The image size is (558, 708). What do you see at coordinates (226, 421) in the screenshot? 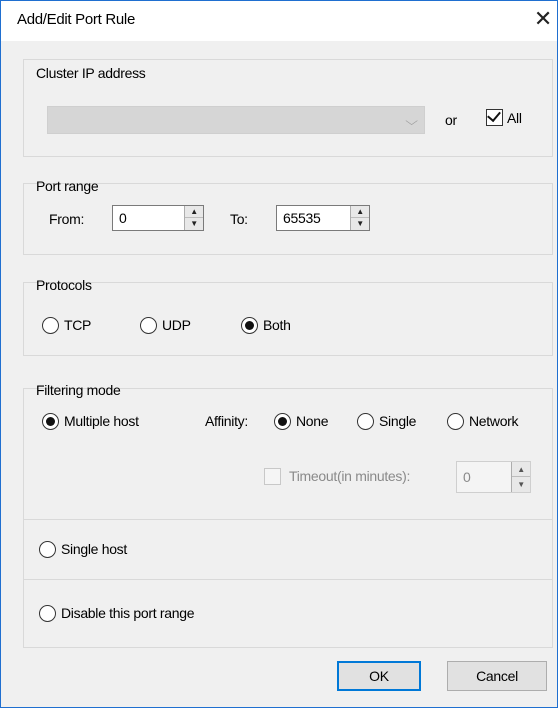
I see `affinity-label: Affinity:` at bounding box center [226, 421].